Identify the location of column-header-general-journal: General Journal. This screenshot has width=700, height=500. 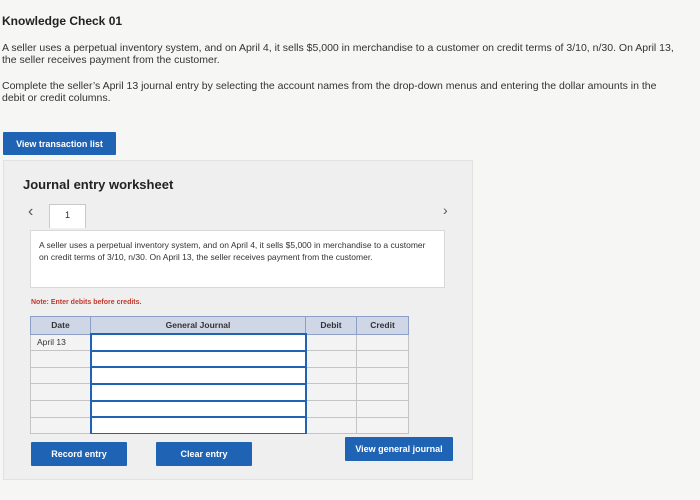
(198, 325).